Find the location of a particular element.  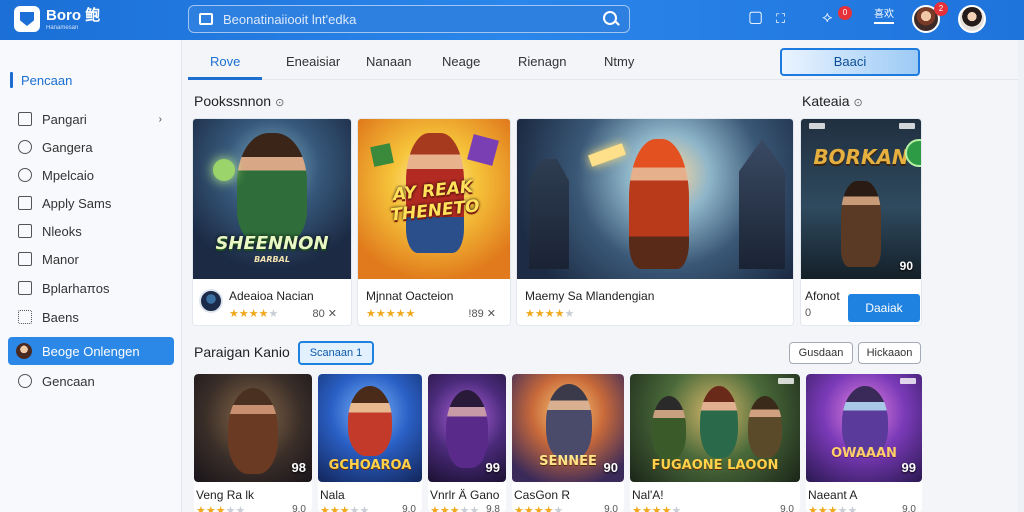

filter-chip: Hickaaon is located at coordinates (889, 353).